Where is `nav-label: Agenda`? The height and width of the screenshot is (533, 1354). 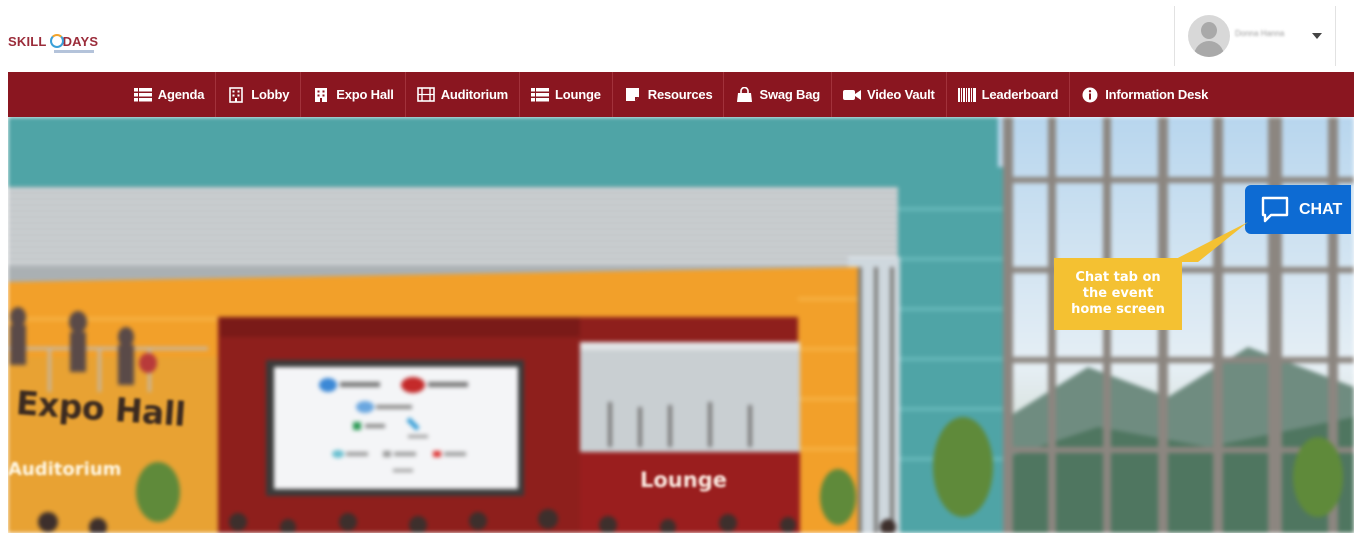
nav-label: Agenda is located at coordinates (181, 94).